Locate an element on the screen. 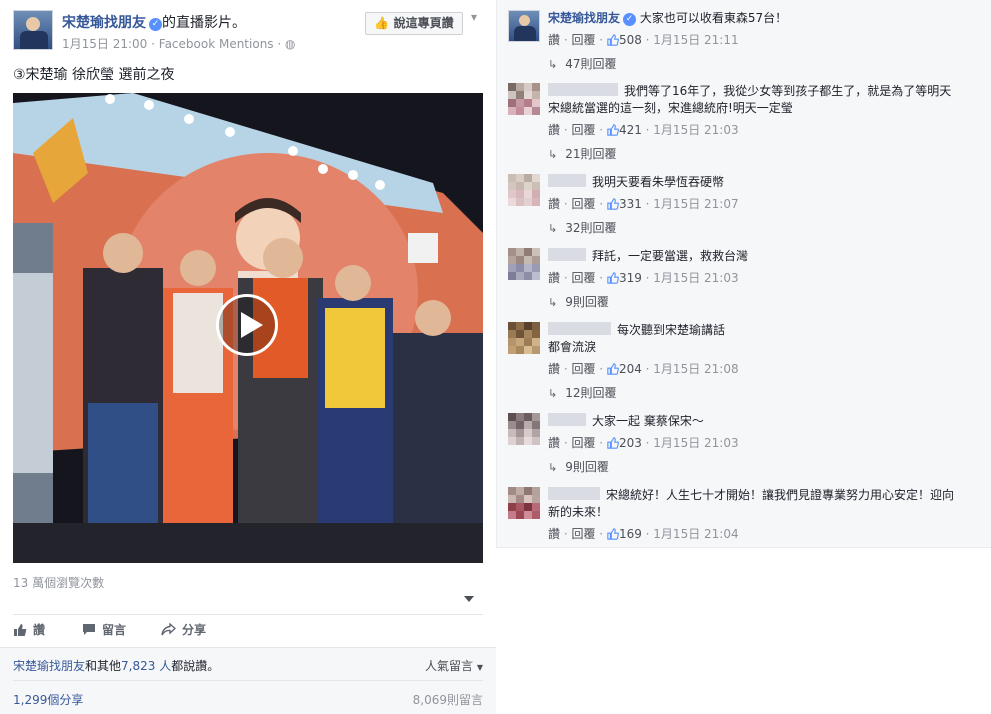 The width and height of the screenshot is (991, 714). comment-text: 宋總統好！人生七十才開始！讓我們見證專業努力用心安定！迎向新的未來！ is located at coordinates (755, 504).